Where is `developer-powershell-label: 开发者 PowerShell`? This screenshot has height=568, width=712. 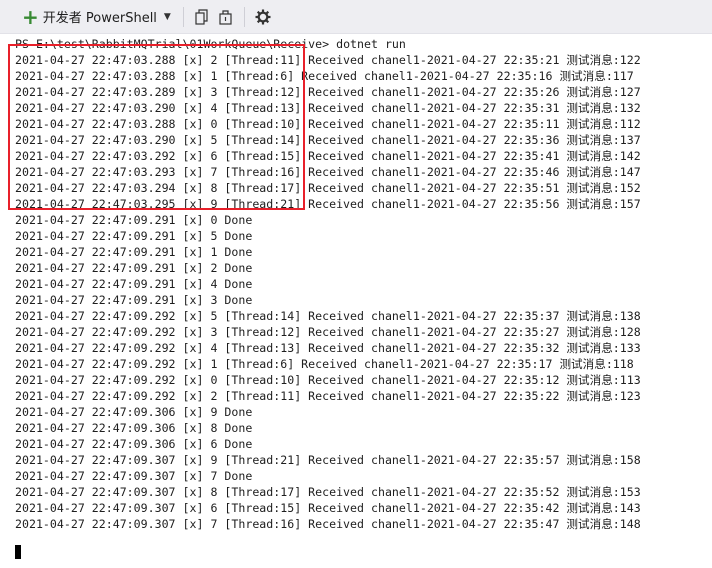
developer-powershell-label: 开发者 PowerShell is located at coordinates (99, 18).